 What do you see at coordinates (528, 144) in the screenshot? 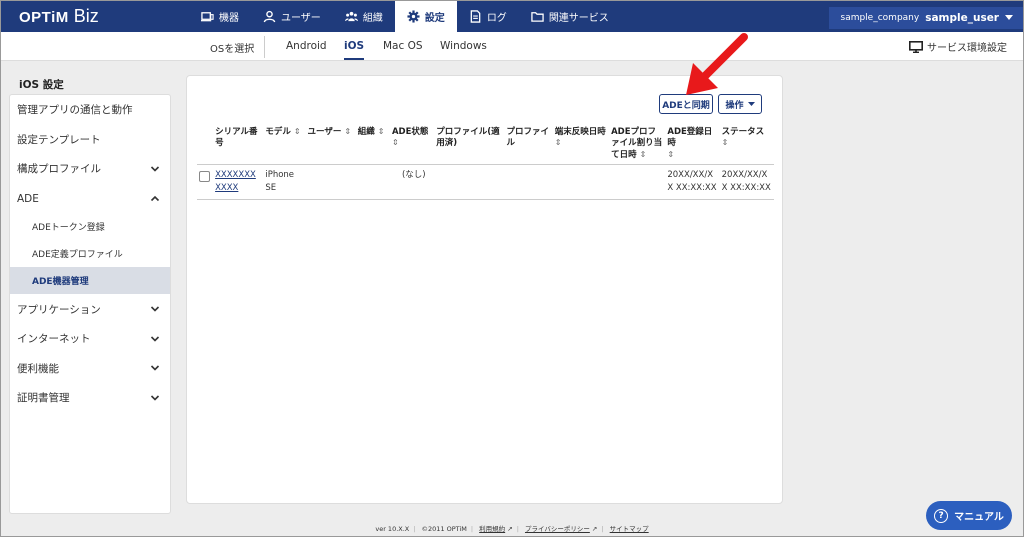
I see `column-header-profile: プロファイル` at bounding box center [528, 144].